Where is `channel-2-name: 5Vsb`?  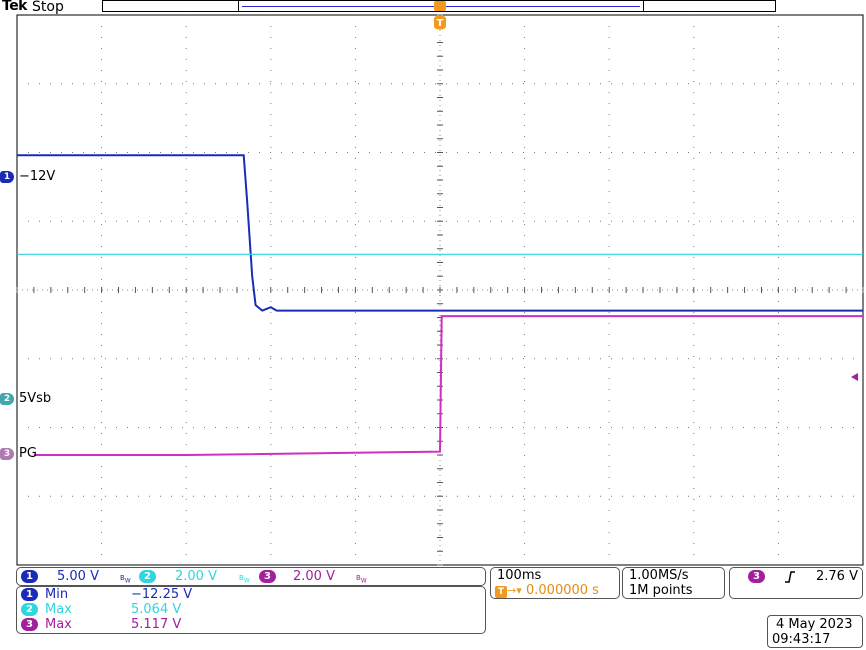
channel-2-name: 5Vsb is located at coordinates (35, 398).